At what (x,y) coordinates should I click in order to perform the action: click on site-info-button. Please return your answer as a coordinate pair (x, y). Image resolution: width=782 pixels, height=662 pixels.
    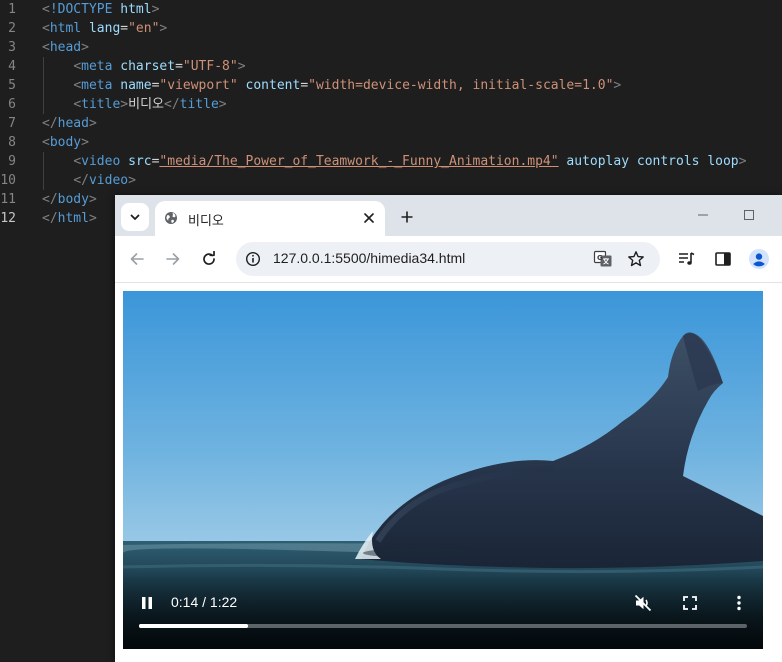
    Looking at the image, I should click on (253, 259).